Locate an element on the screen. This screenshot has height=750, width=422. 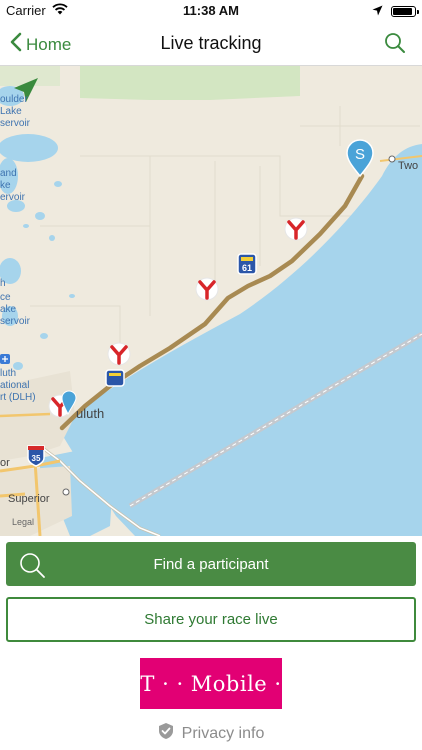
navigation-bar: Home Live tracking is located at coordinates (211, 44).